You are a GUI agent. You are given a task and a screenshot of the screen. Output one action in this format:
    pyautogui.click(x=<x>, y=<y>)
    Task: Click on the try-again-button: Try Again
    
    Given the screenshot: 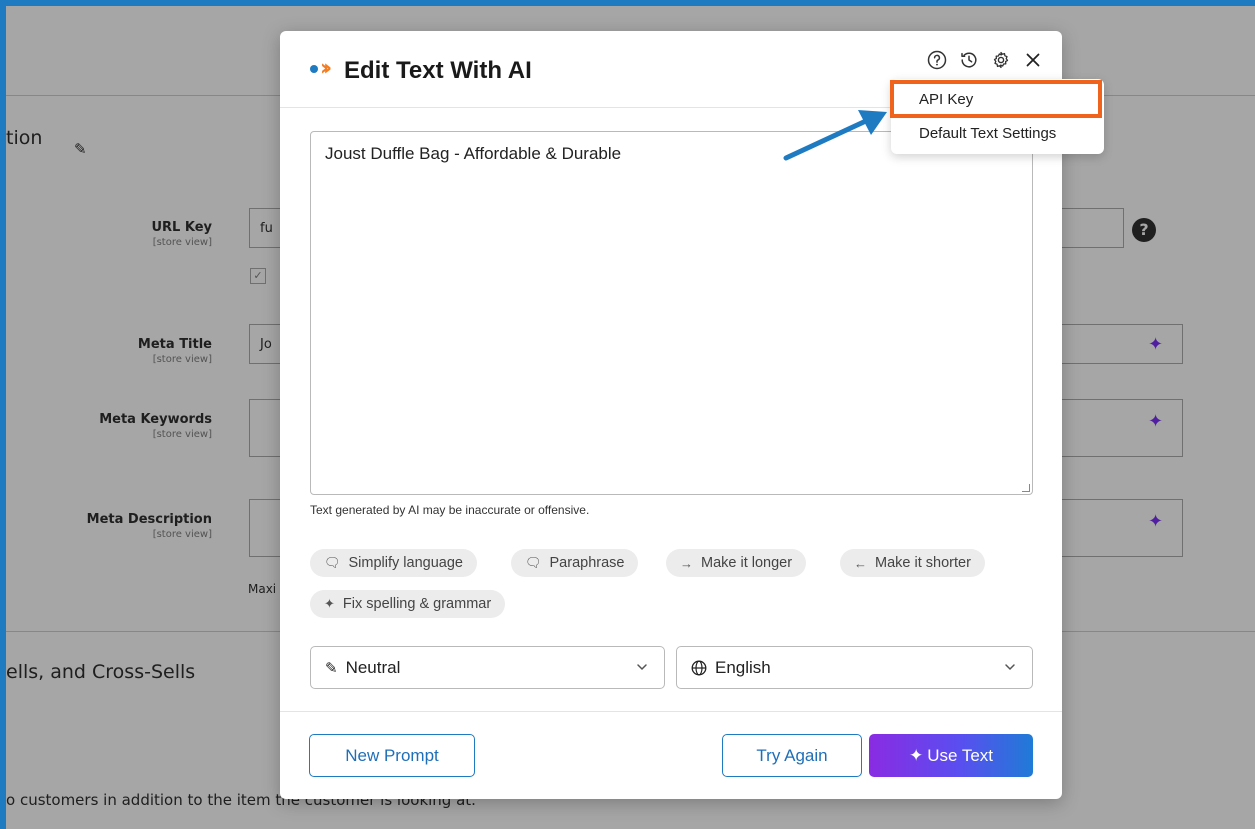 What is the action you would take?
    pyautogui.click(x=792, y=755)
    